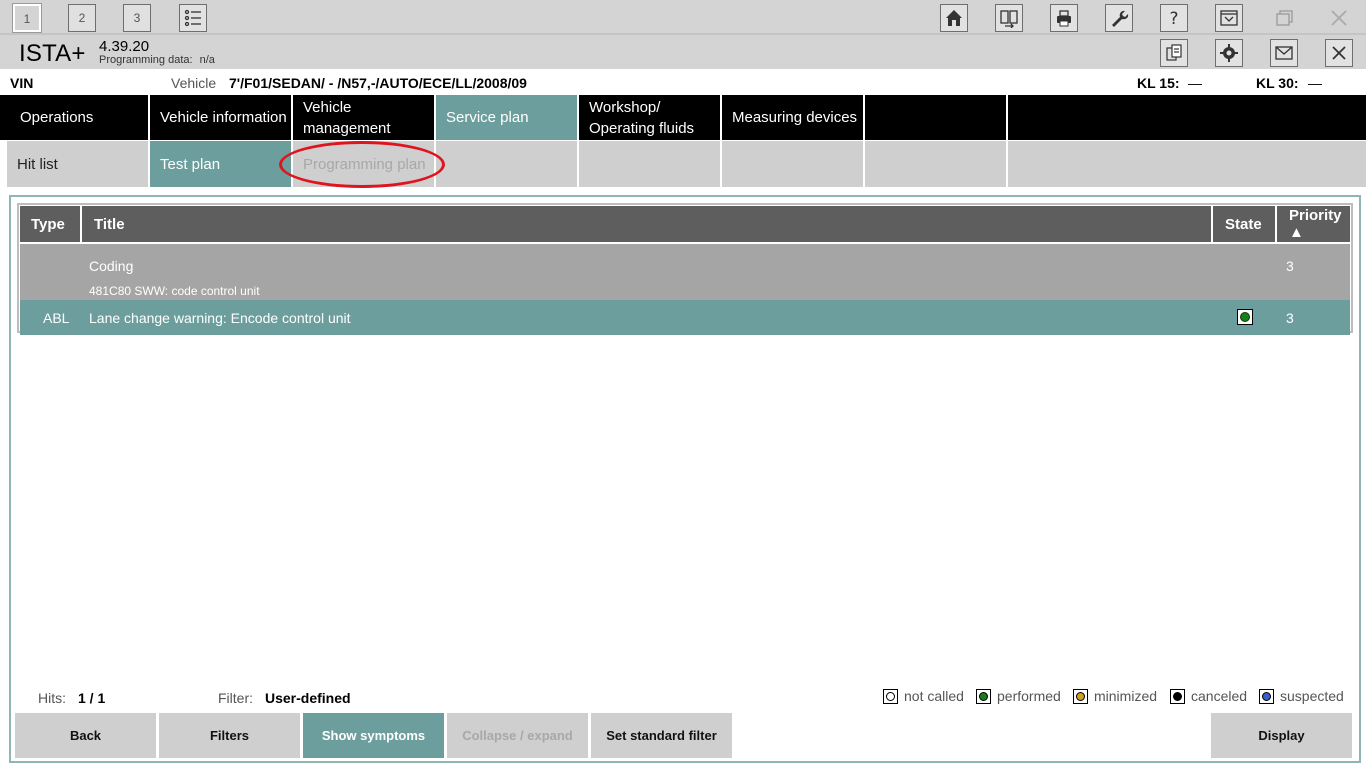 The width and height of the screenshot is (1366, 768). What do you see at coordinates (308, 698) in the screenshot?
I see `filter-value: User-defined` at bounding box center [308, 698].